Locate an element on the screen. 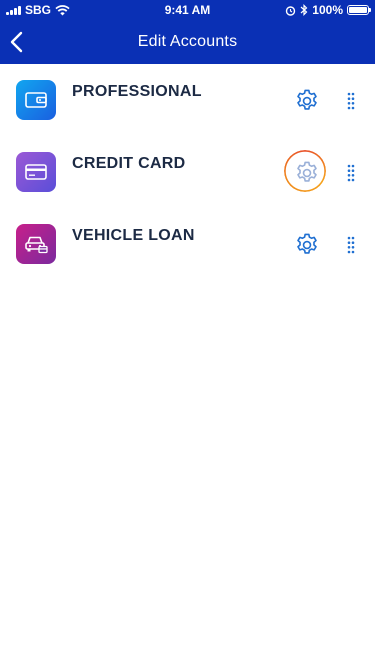  account-label: CREDIT CARD is located at coordinates (129, 163).